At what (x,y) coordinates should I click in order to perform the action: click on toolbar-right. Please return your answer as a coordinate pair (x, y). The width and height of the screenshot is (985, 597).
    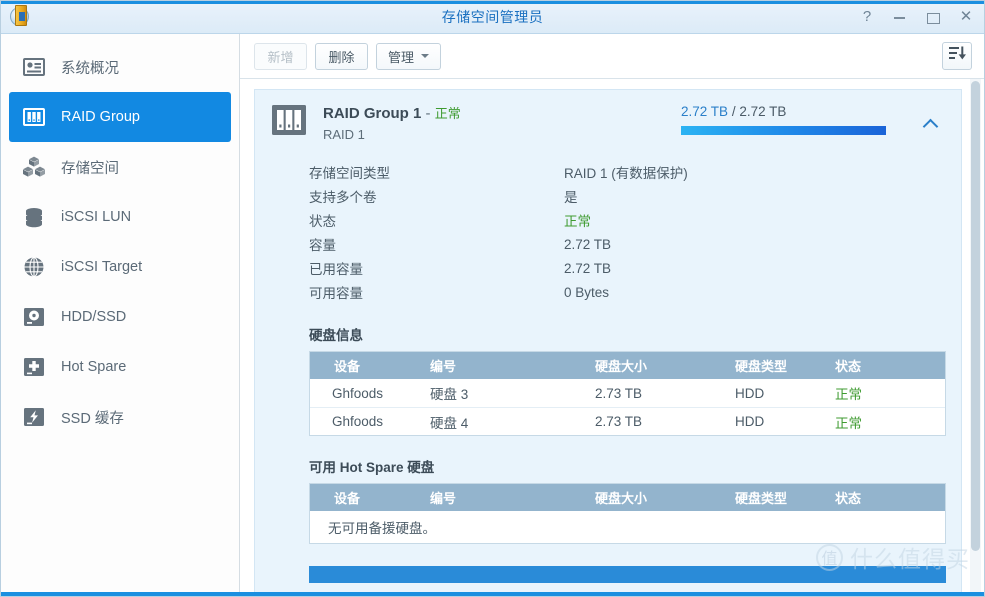
    Looking at the image, I should click on (957, 56).